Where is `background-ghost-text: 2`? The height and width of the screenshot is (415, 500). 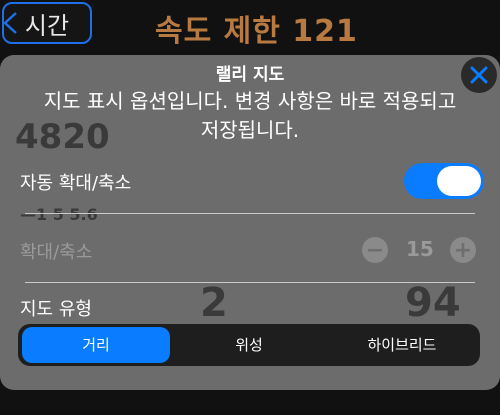 background-ghost-text: 2 is located at coordinates (214, 303).